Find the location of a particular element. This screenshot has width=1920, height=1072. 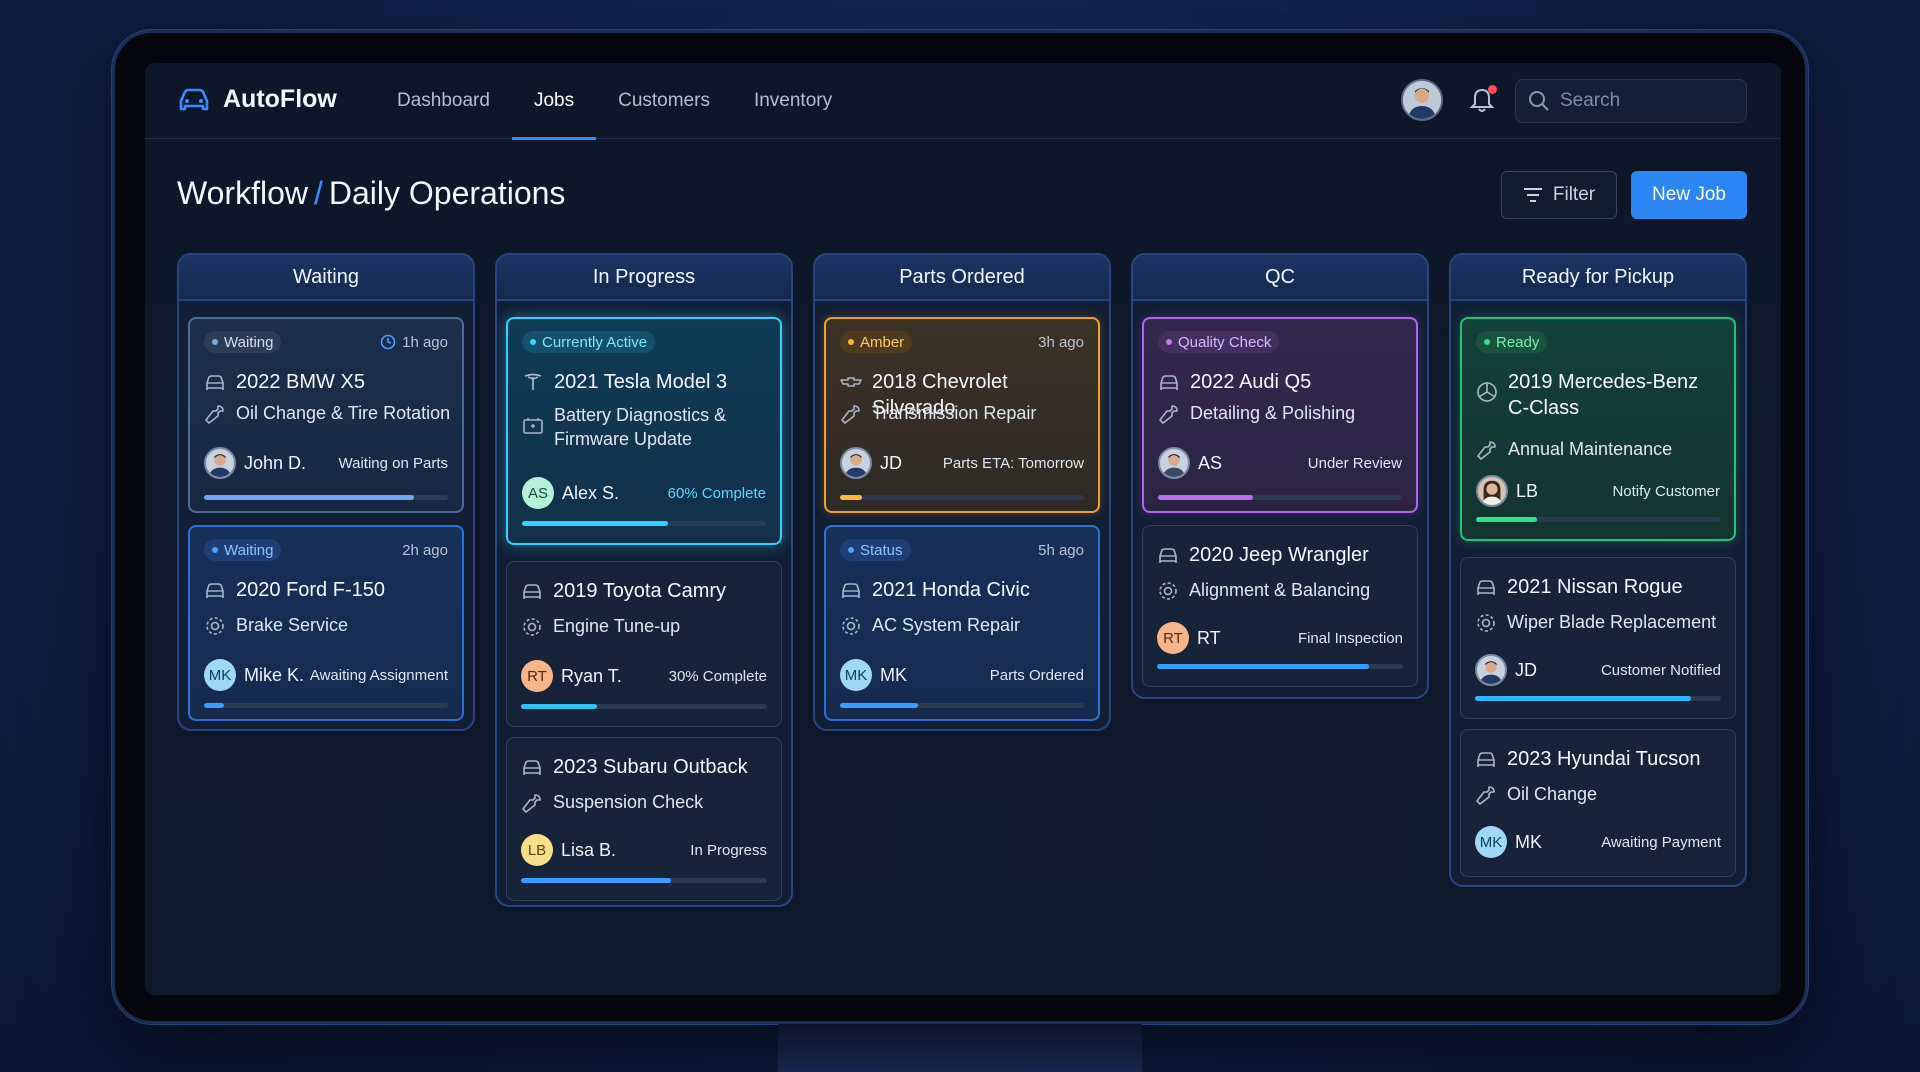

time-ago: 1h ago is located at coordinates (414, 342).